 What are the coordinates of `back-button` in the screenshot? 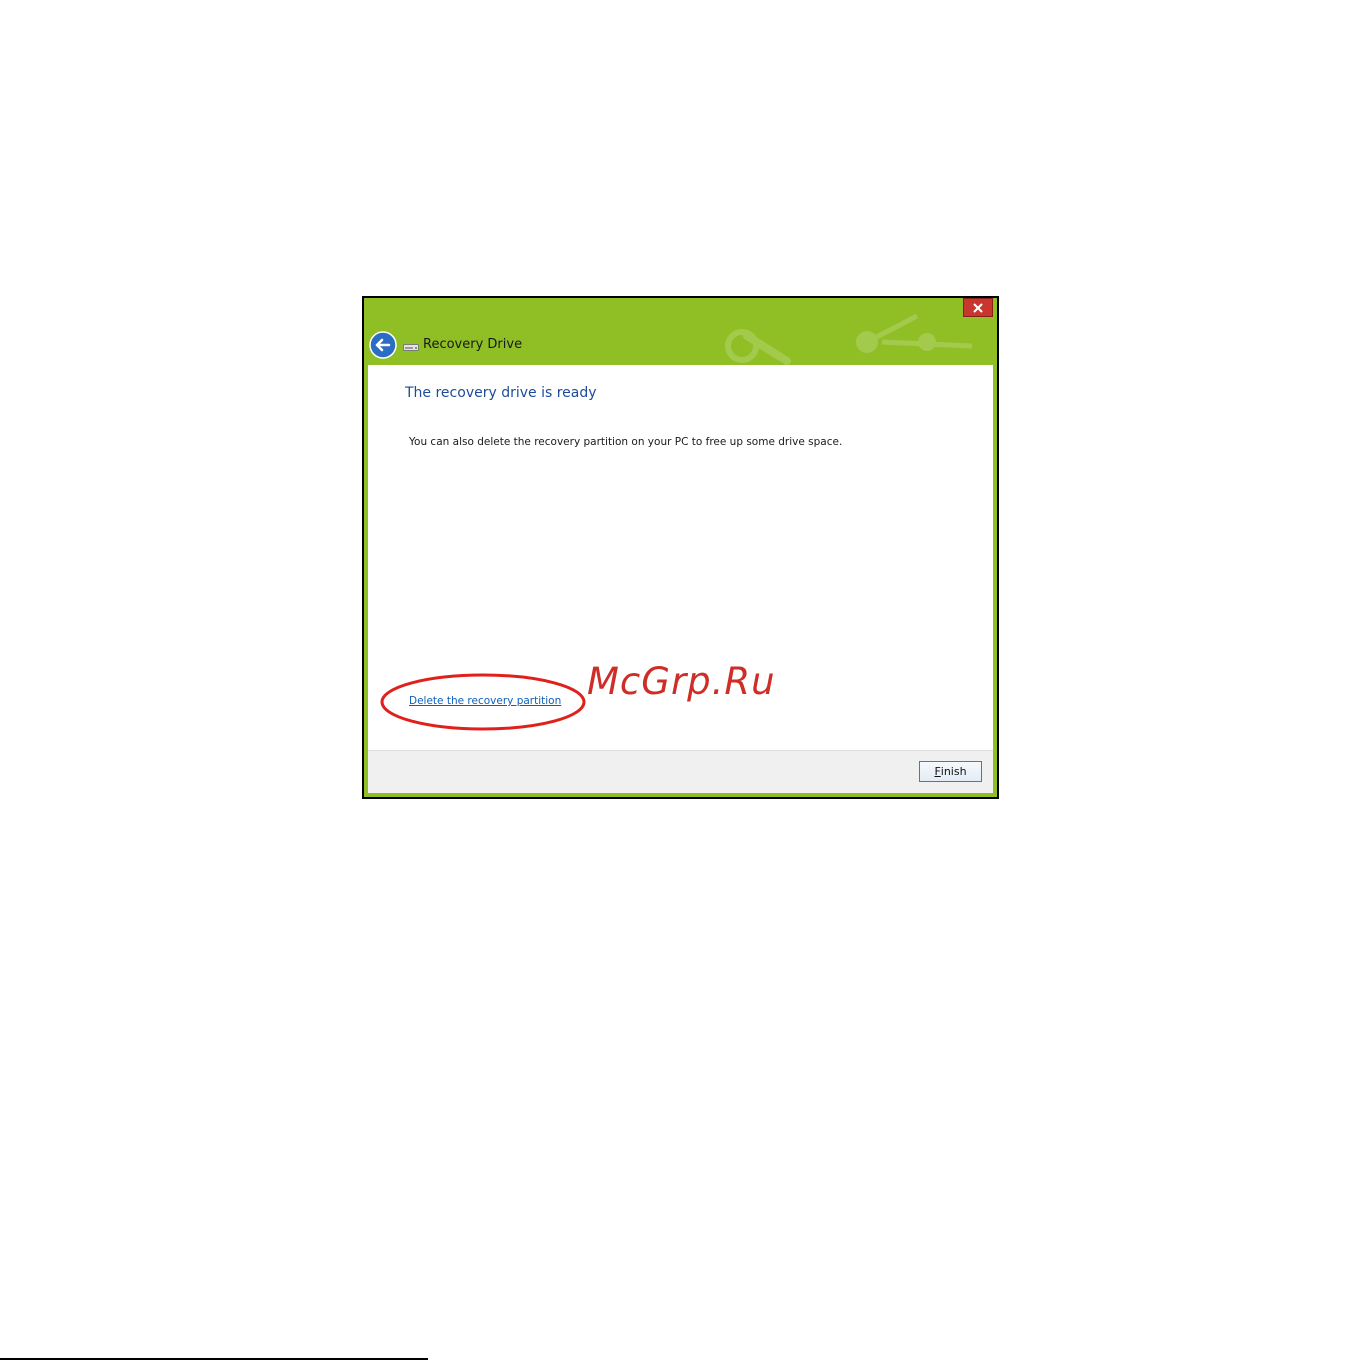 It's located at (383, 345).